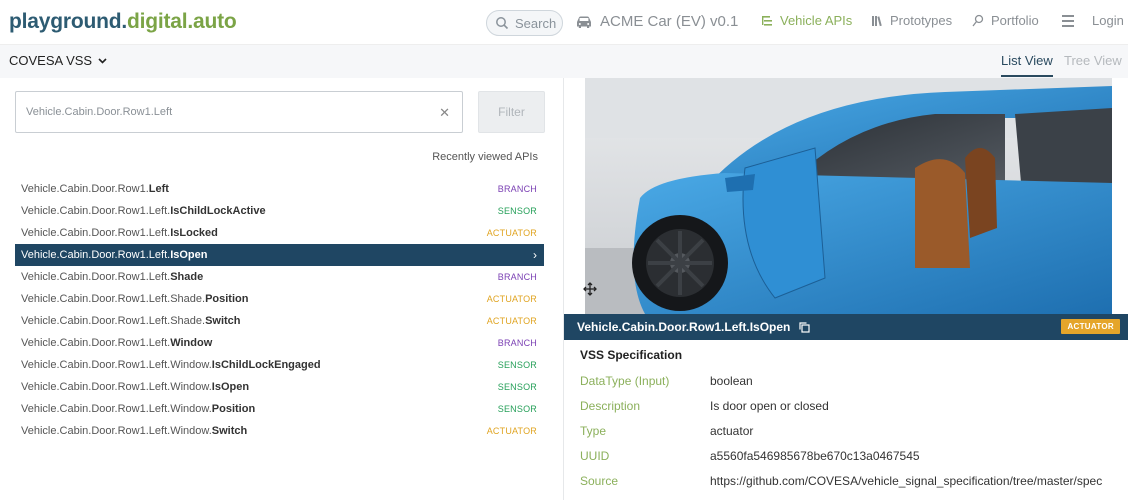  I want to click on api-filter-input, so click(226, 112).